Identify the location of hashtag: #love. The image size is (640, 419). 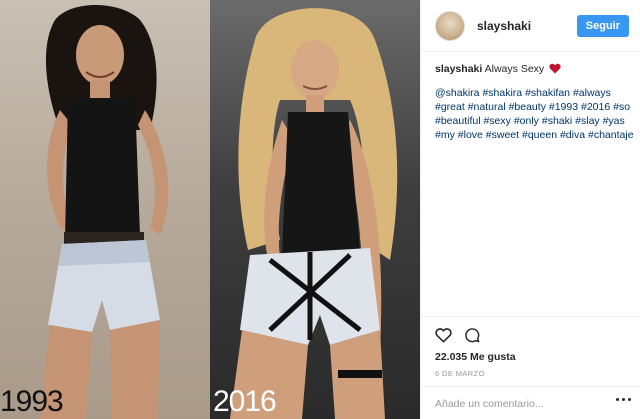
(470, 135).